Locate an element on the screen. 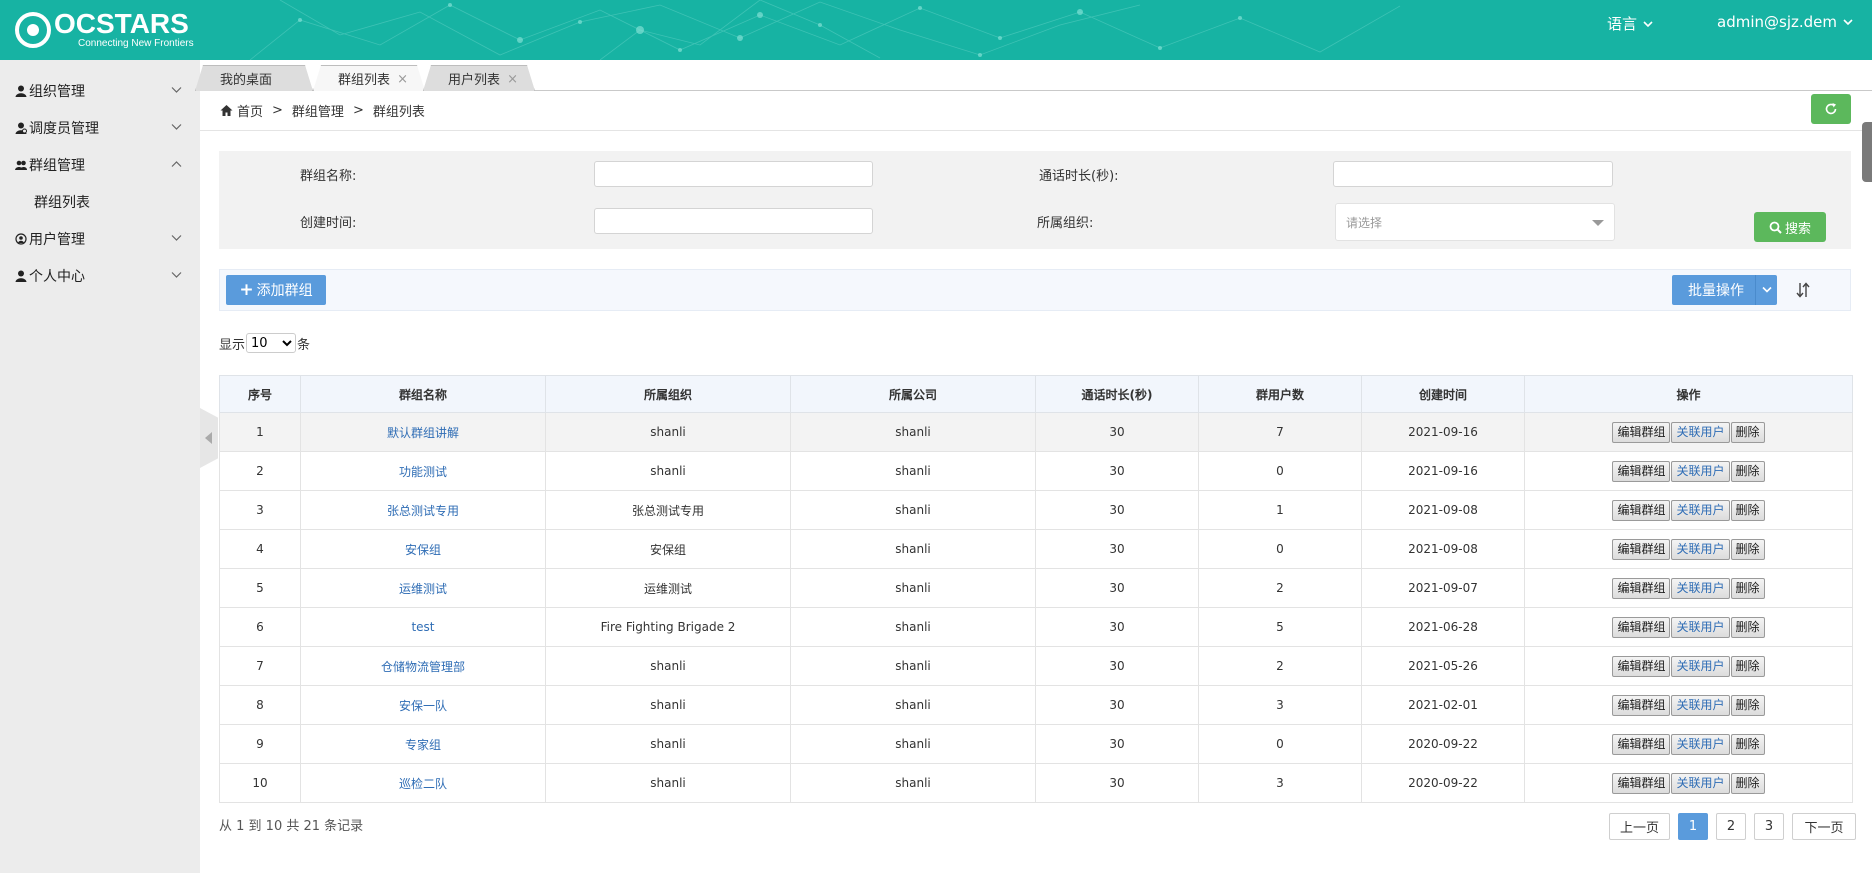 The image size is (1872, 873). table-row: 8 安保一队 shanli shanli 30 3 2021-02-01 编辑群组 关联用户 删除 is located at coordinates (1036, 705).